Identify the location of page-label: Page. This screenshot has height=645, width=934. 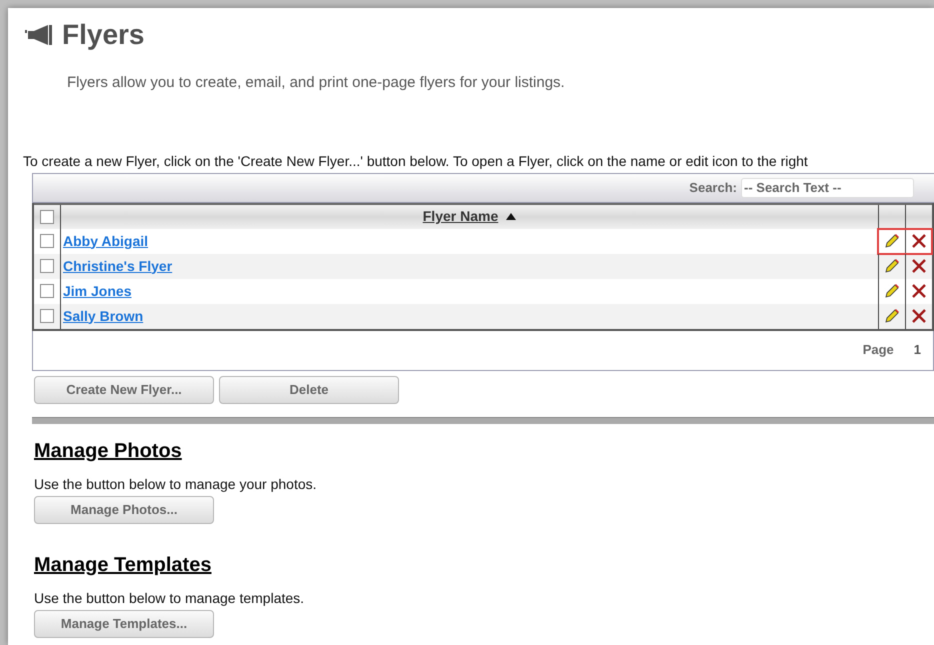
(878, 350).